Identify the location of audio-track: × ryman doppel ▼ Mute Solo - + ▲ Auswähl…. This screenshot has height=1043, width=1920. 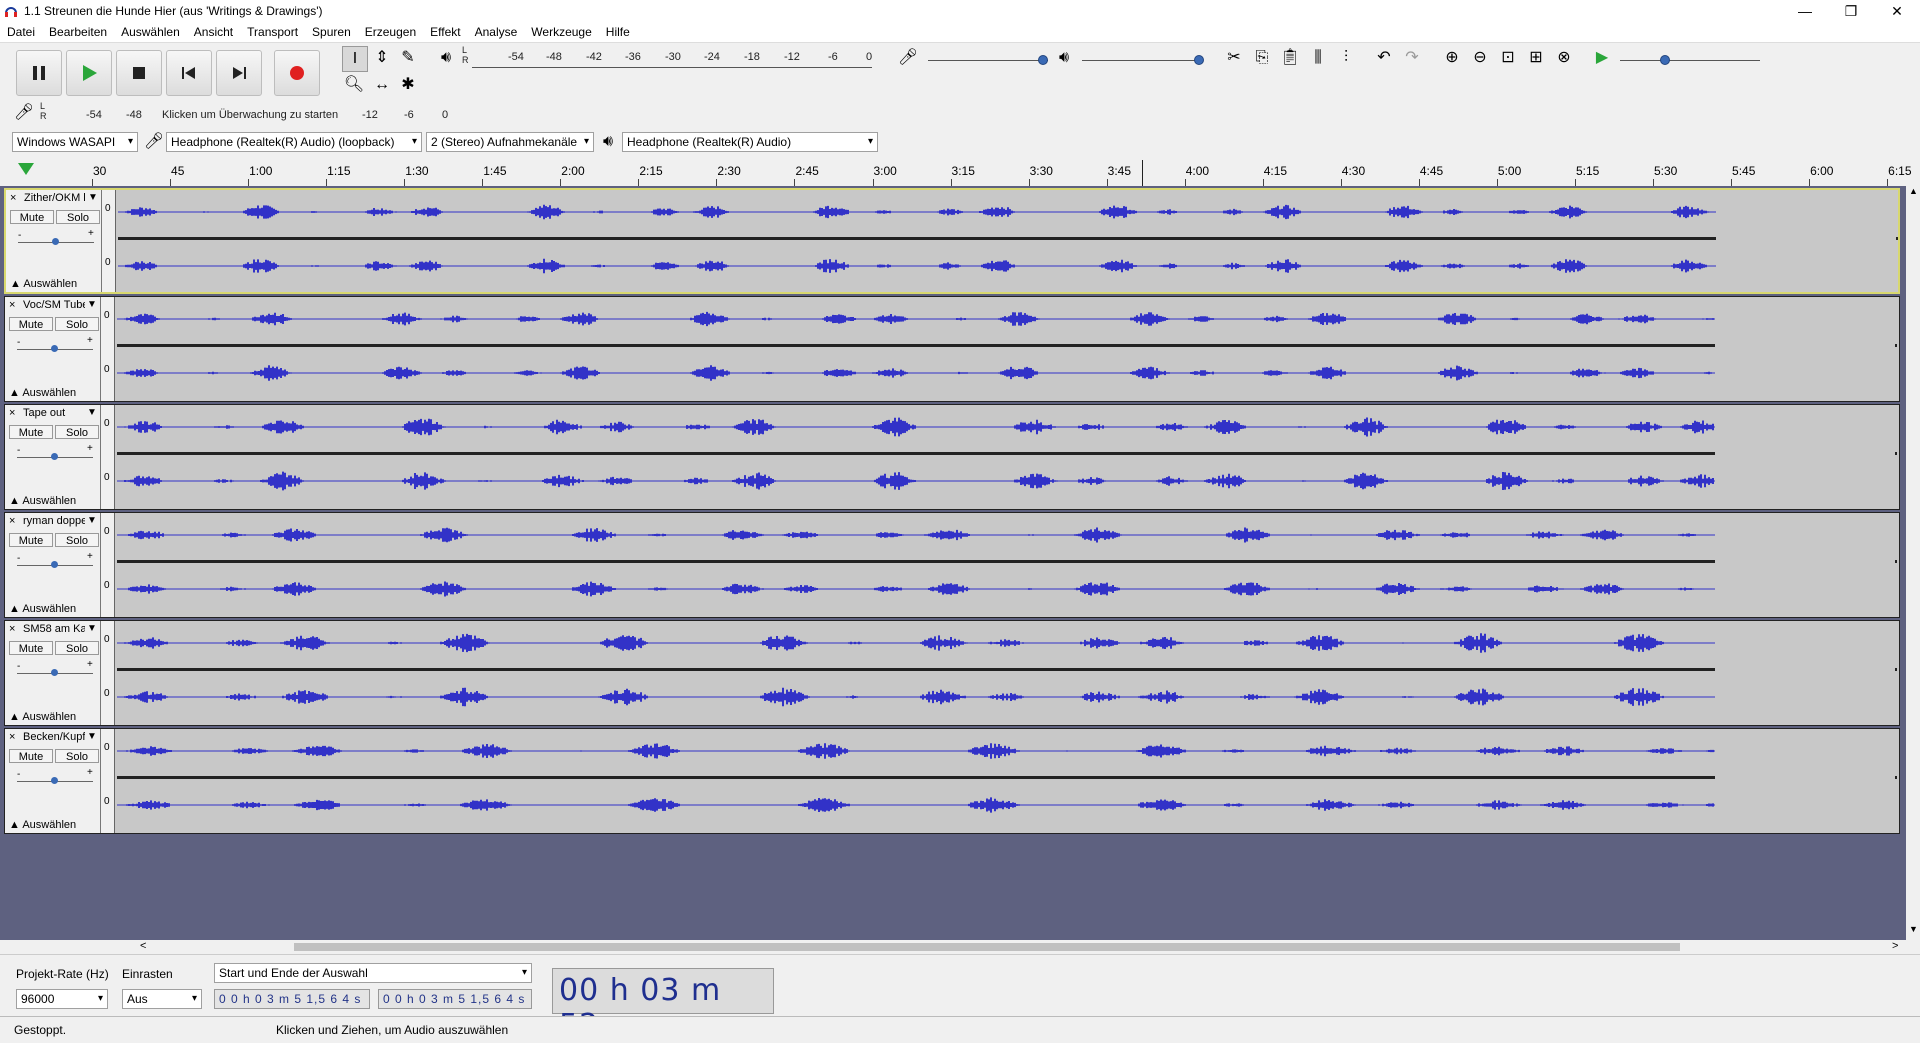
(952, 565).